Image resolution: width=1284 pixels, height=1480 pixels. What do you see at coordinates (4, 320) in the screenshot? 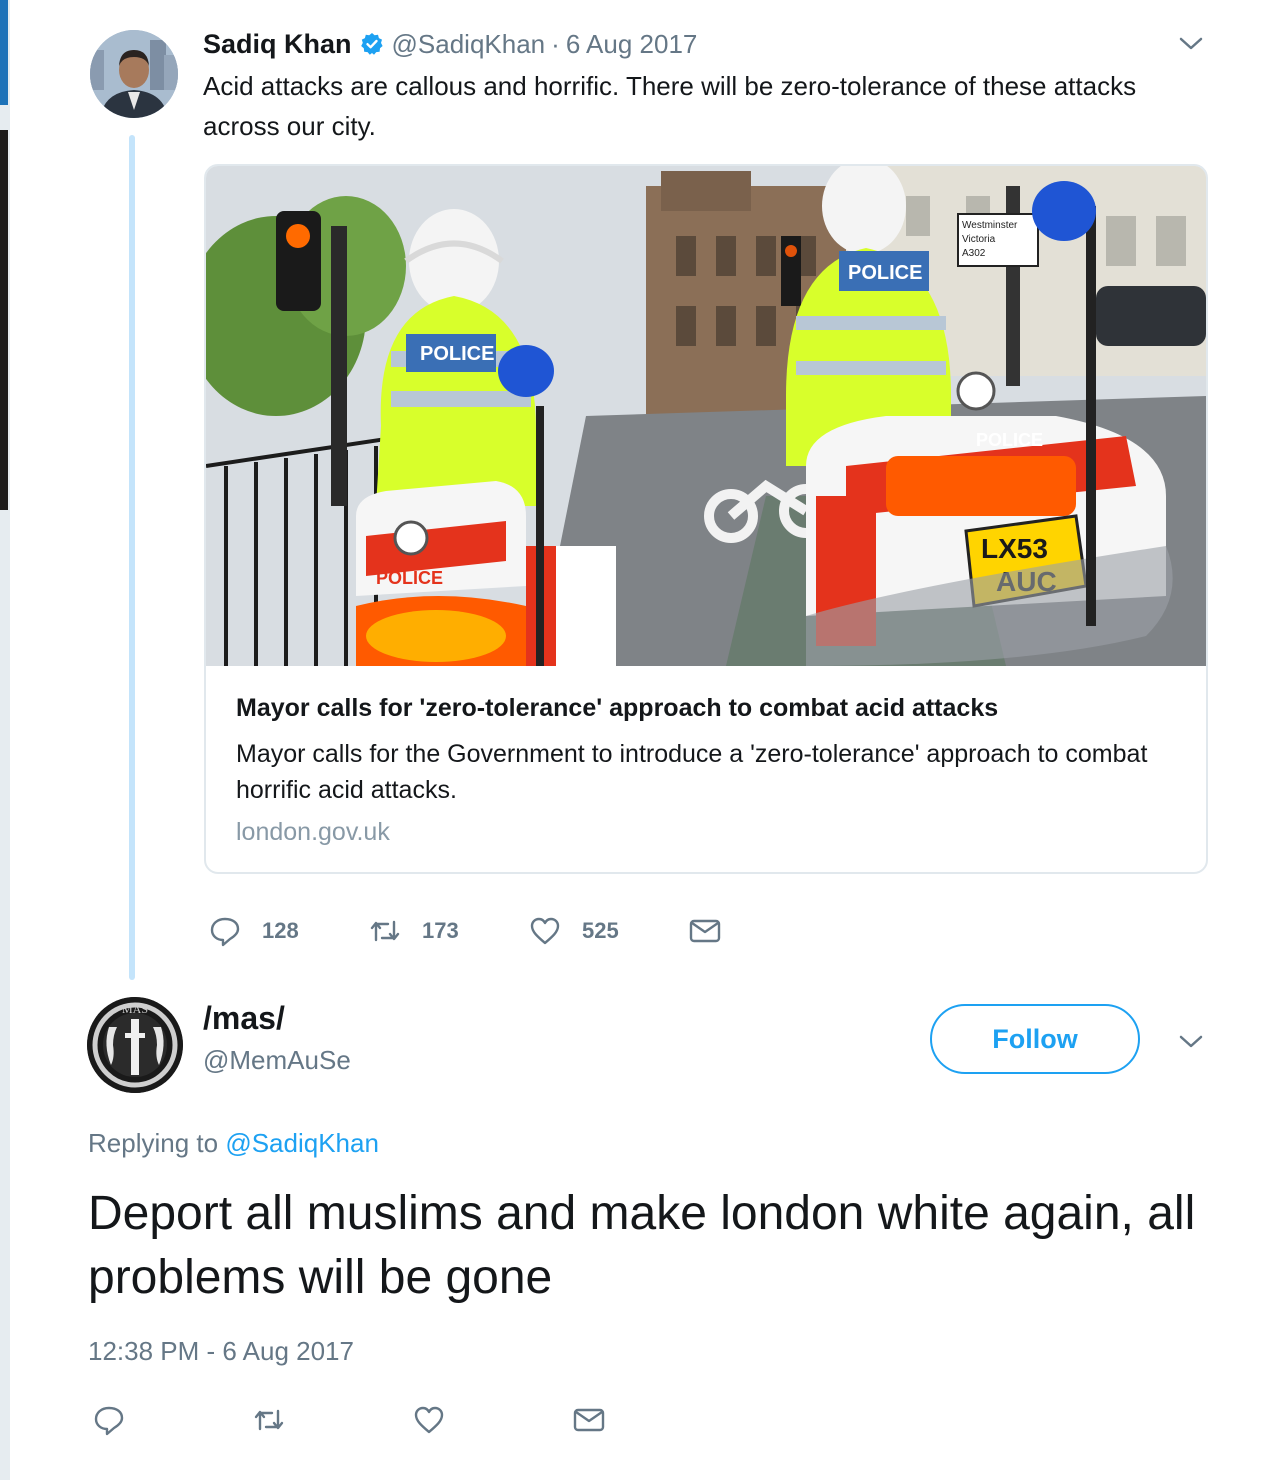
I see `background-dark-block` at bounding box center [4, 320].